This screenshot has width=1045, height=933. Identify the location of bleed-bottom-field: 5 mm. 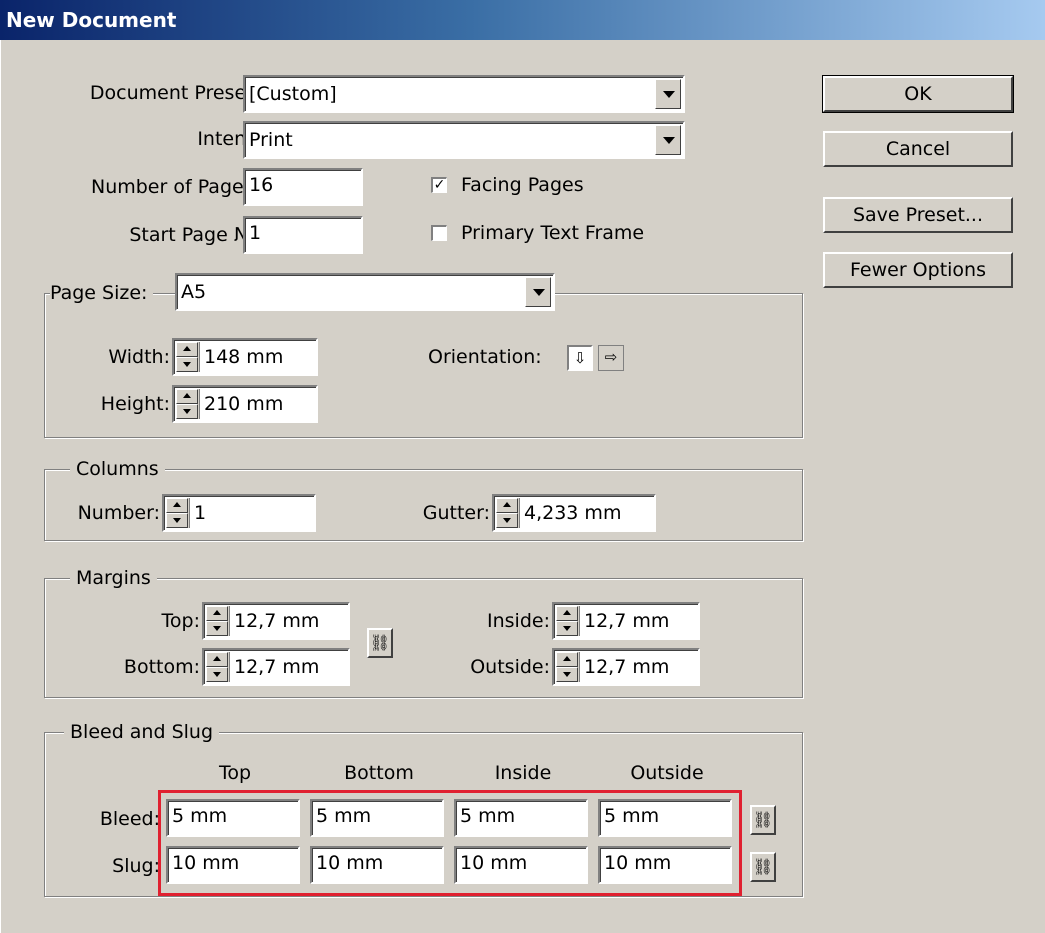
(377, 818).